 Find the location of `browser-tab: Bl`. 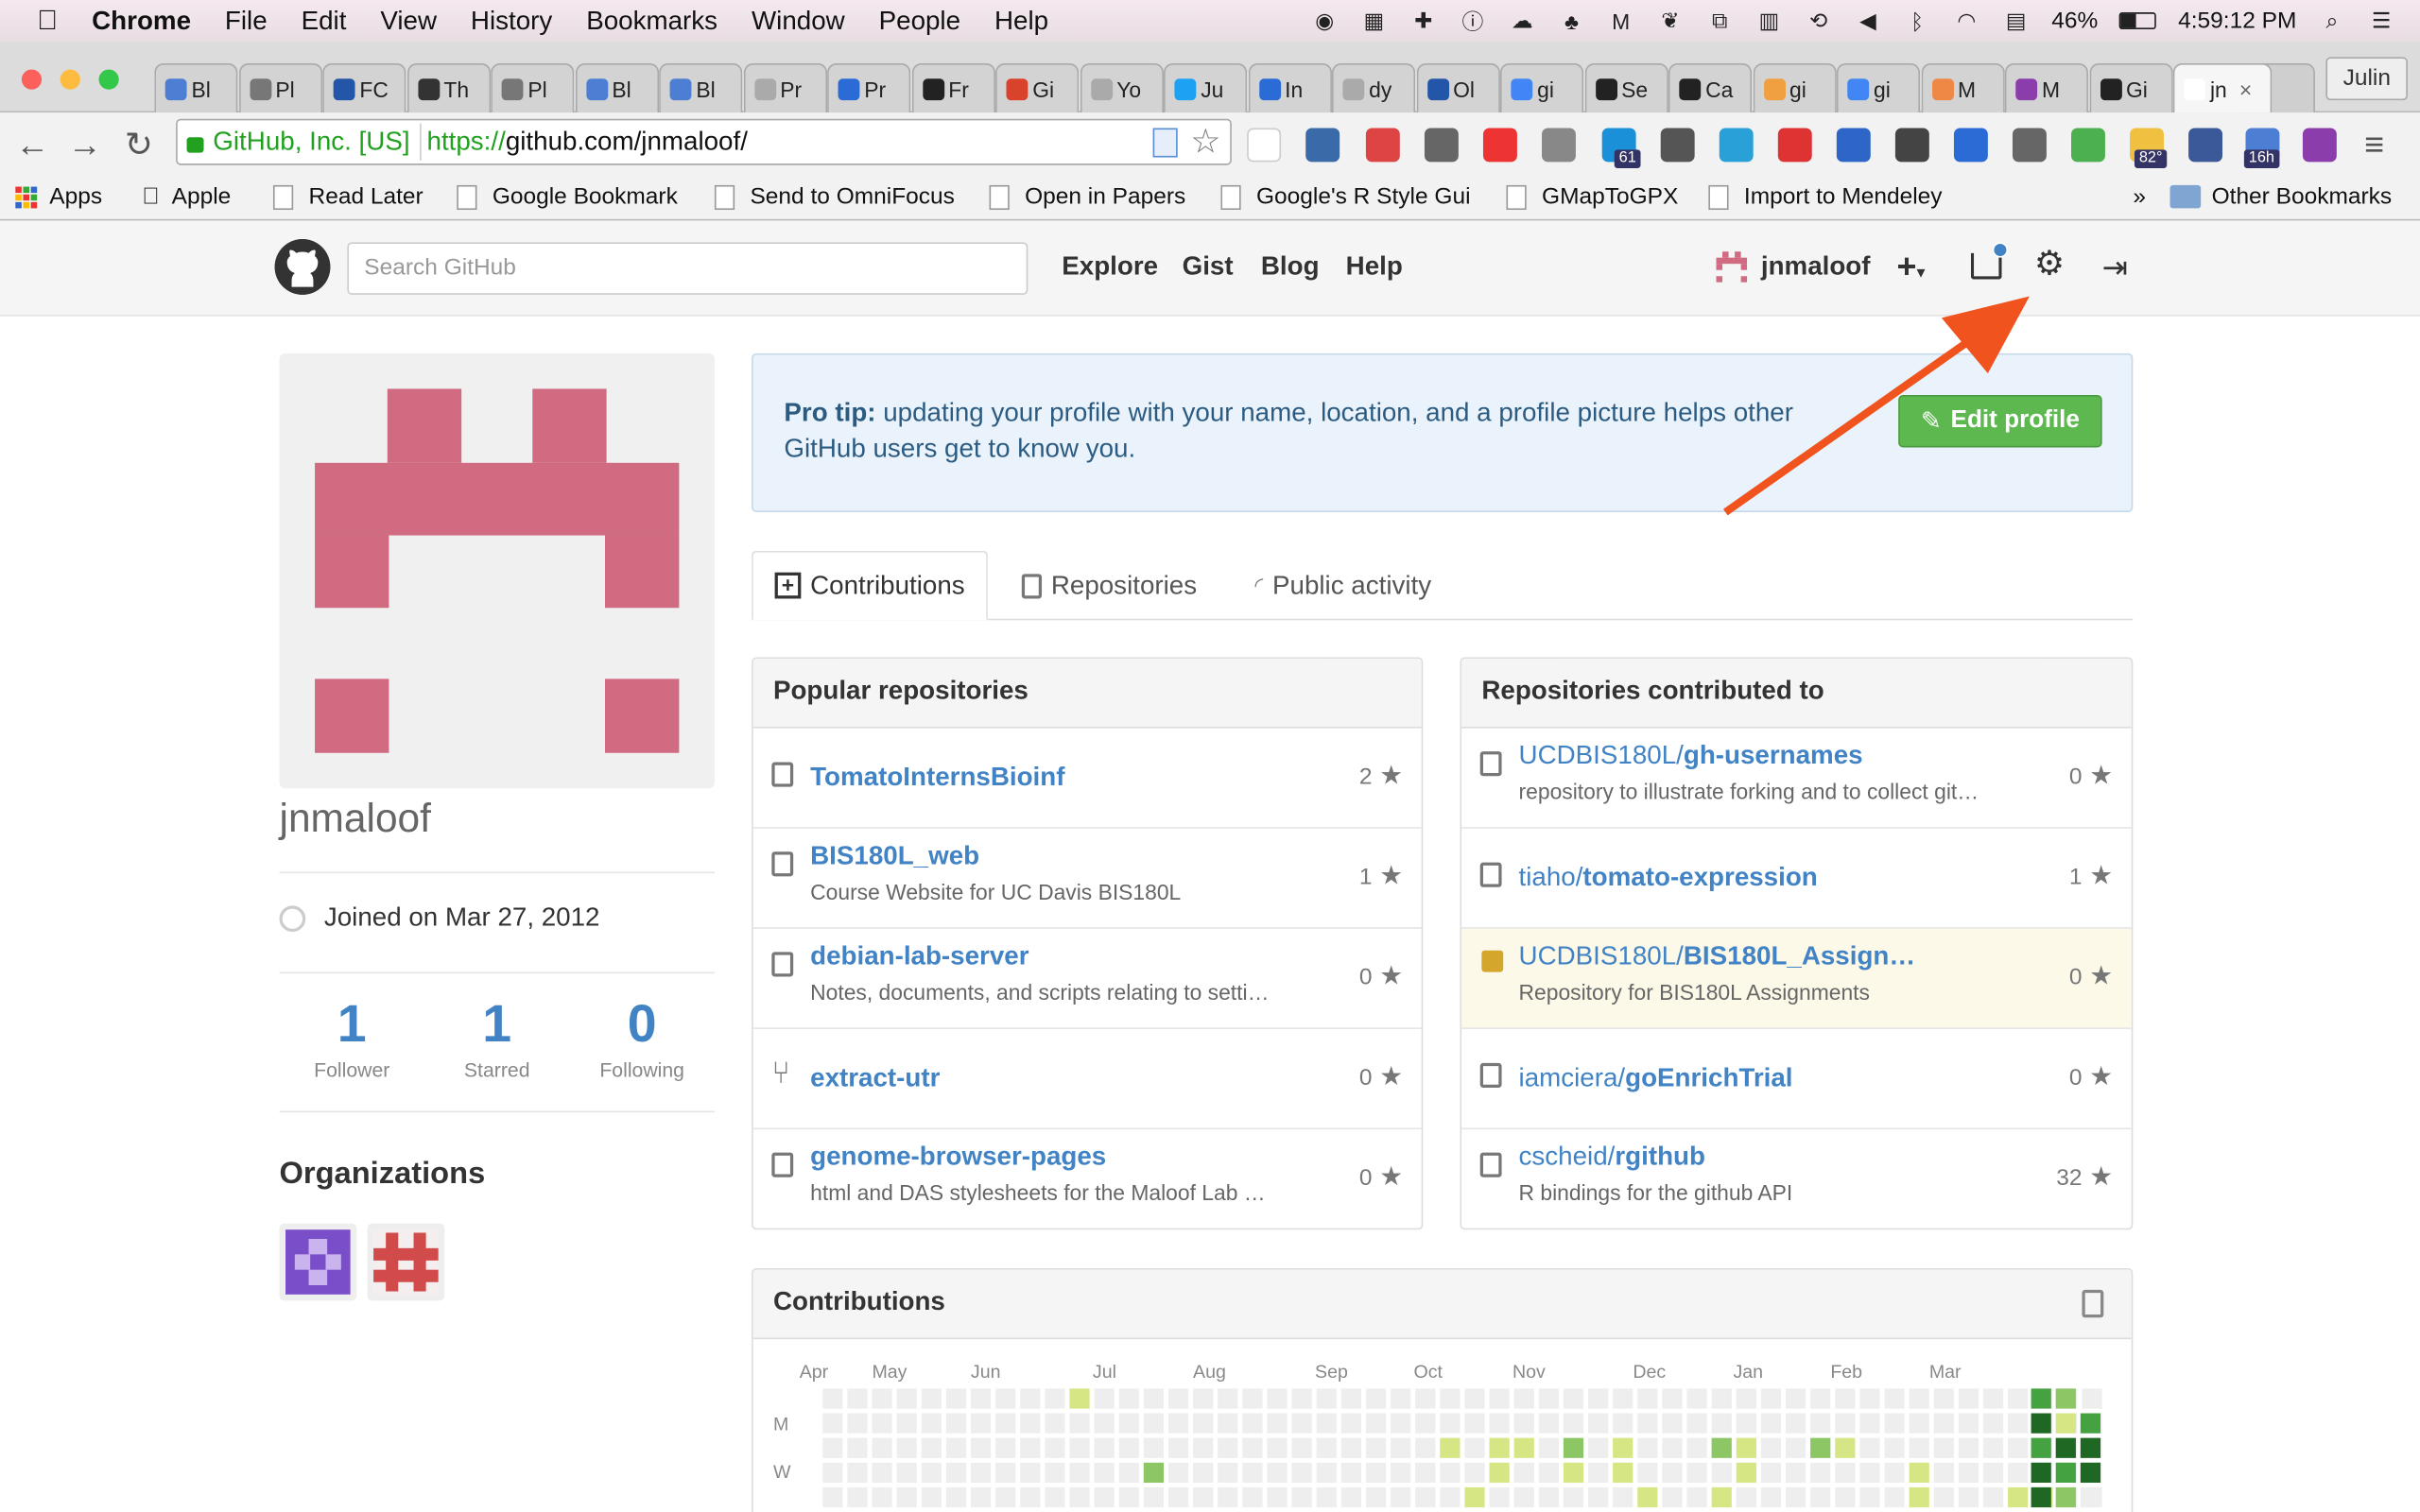

browser-tab: Bl is located at coordinates (701, 87).